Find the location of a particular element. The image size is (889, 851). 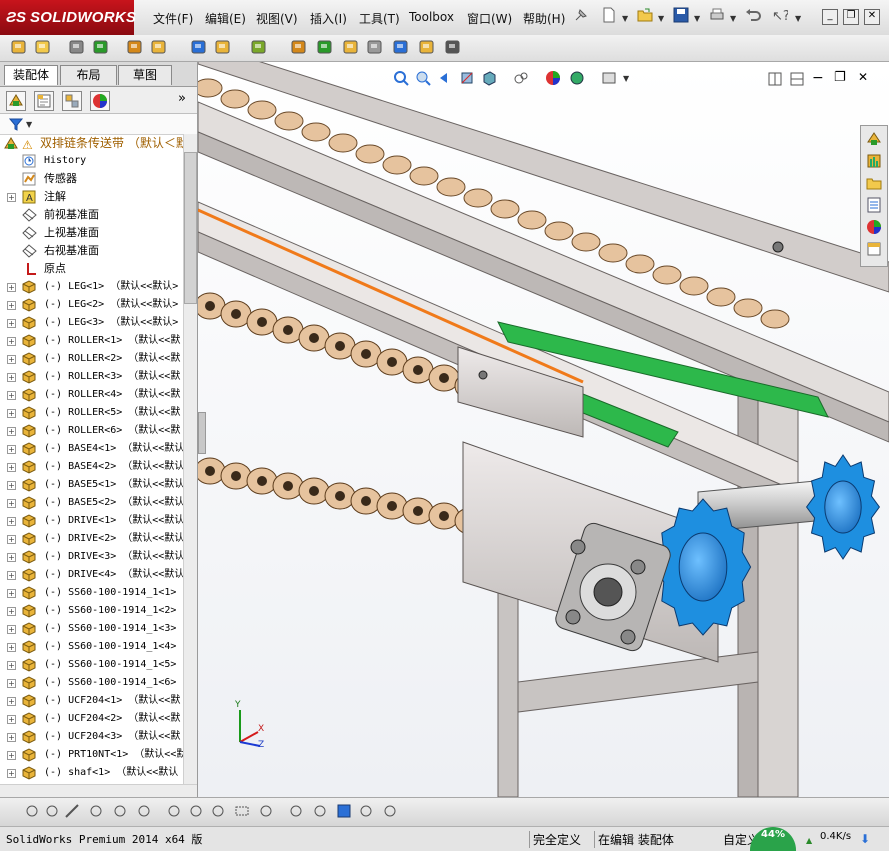

chamfer-icon is located at coordinates (196, 811).